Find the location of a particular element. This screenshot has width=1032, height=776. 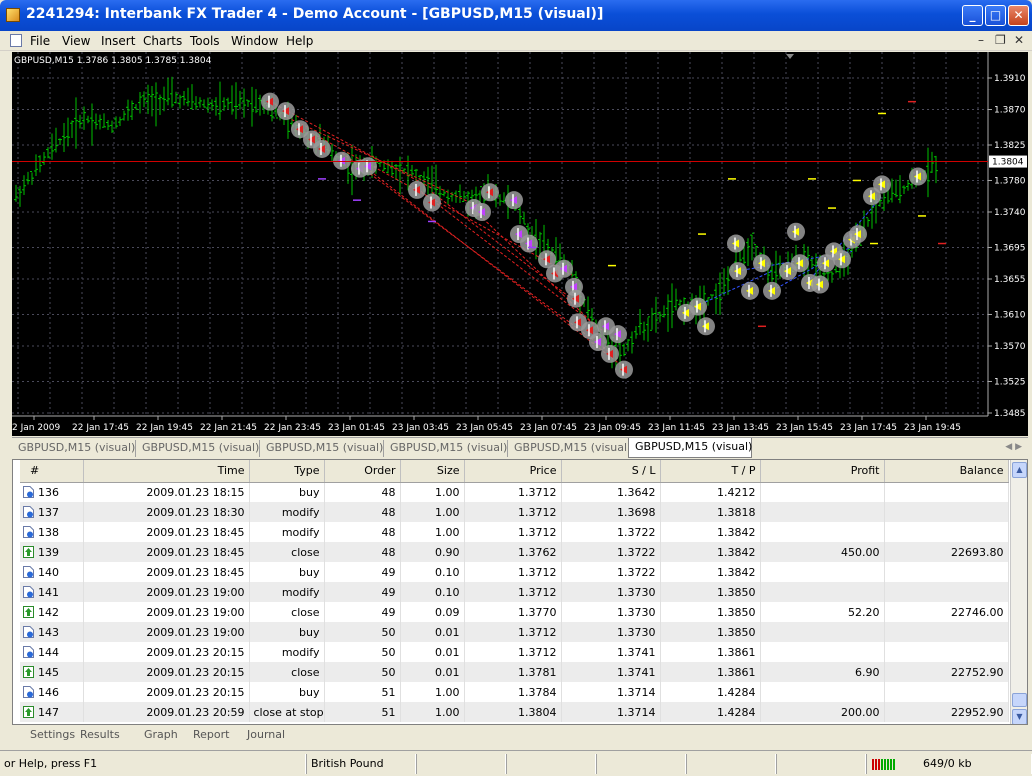

table-cell-time: 2009.01.23 18:15 is located at coordinates (166, 492).